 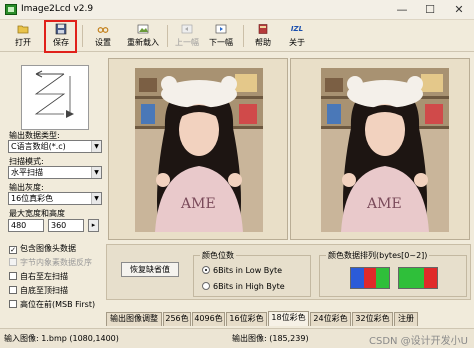 I want to click on output-photo: AME, so click(x=385, y=150).